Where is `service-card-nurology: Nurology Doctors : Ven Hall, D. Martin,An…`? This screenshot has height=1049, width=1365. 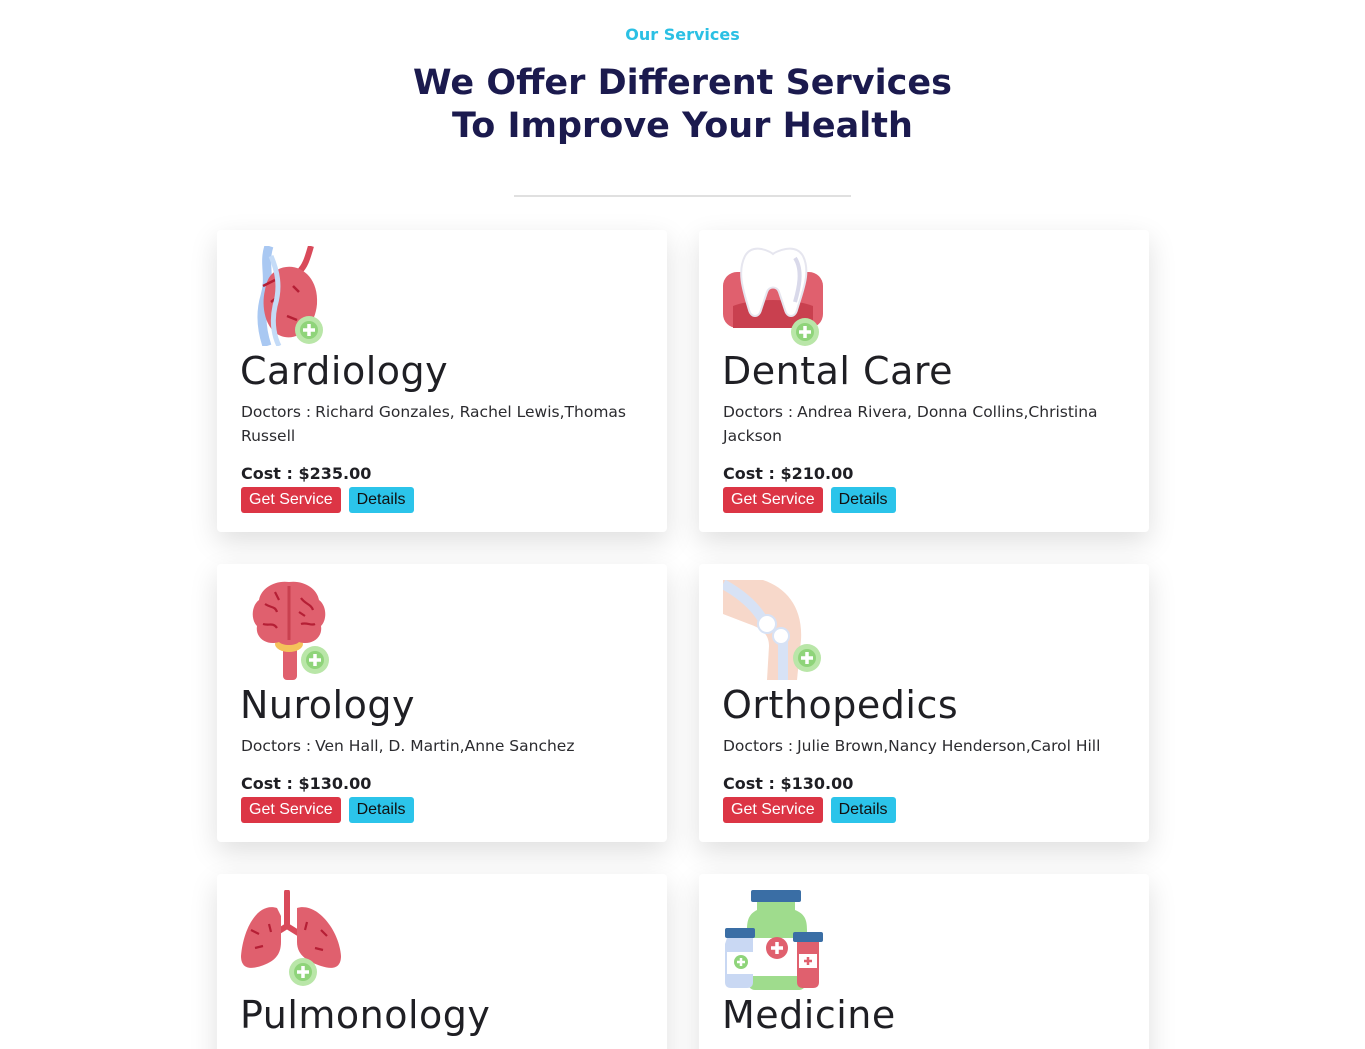
service-card-nurology: Nurology Doctors : Ven Hall, D. Martin,An… is located at coordinates (442, 703).